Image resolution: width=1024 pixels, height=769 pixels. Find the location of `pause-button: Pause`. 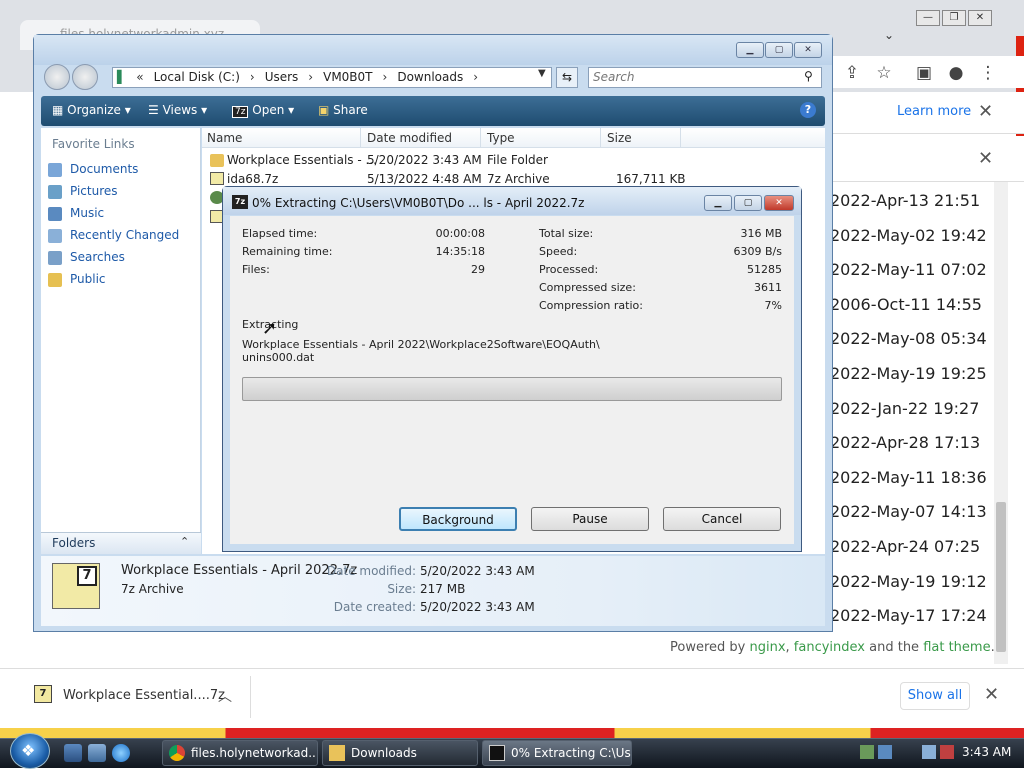

pause-button: Pause is located at coordinates (590, 519).